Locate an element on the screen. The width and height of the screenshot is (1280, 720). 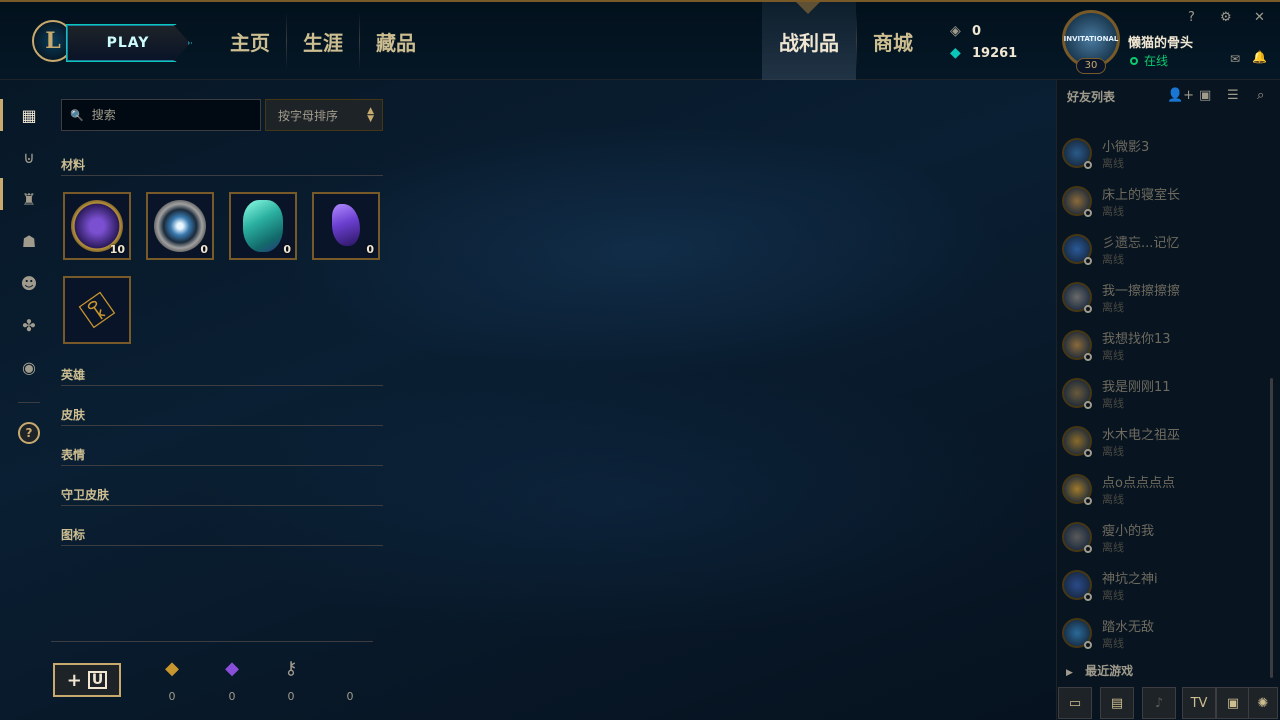
nav-profile: 生涯 is located at coordinates (323, 41).